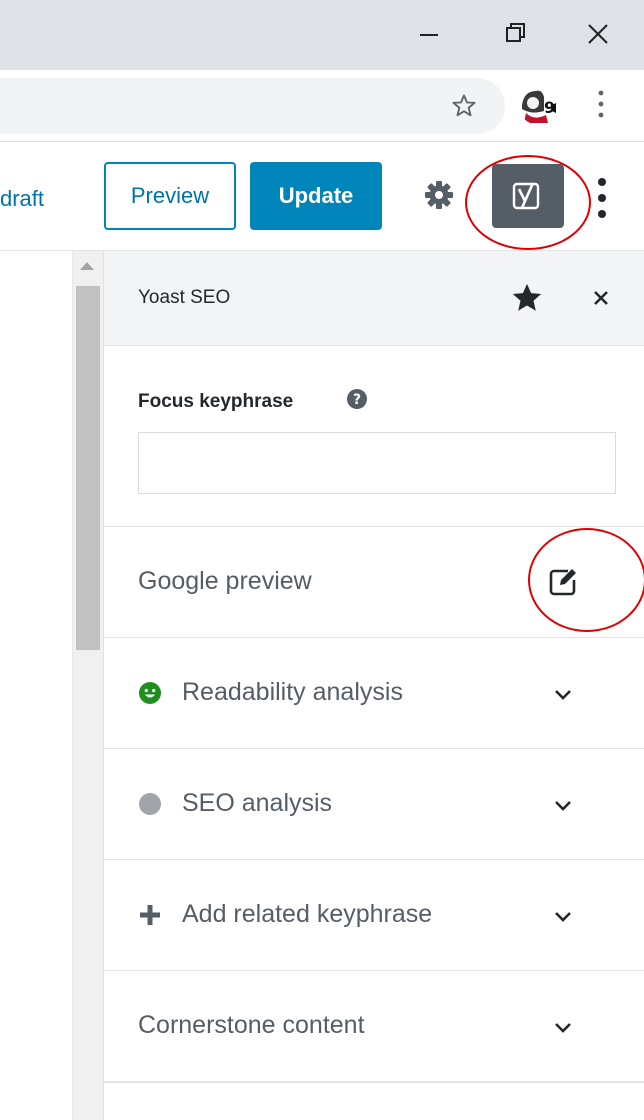 The width and height of the screenshot is (644, 1120). I want to click on cornerstone-content-row: Cornerstone content, so click(374, 1027).